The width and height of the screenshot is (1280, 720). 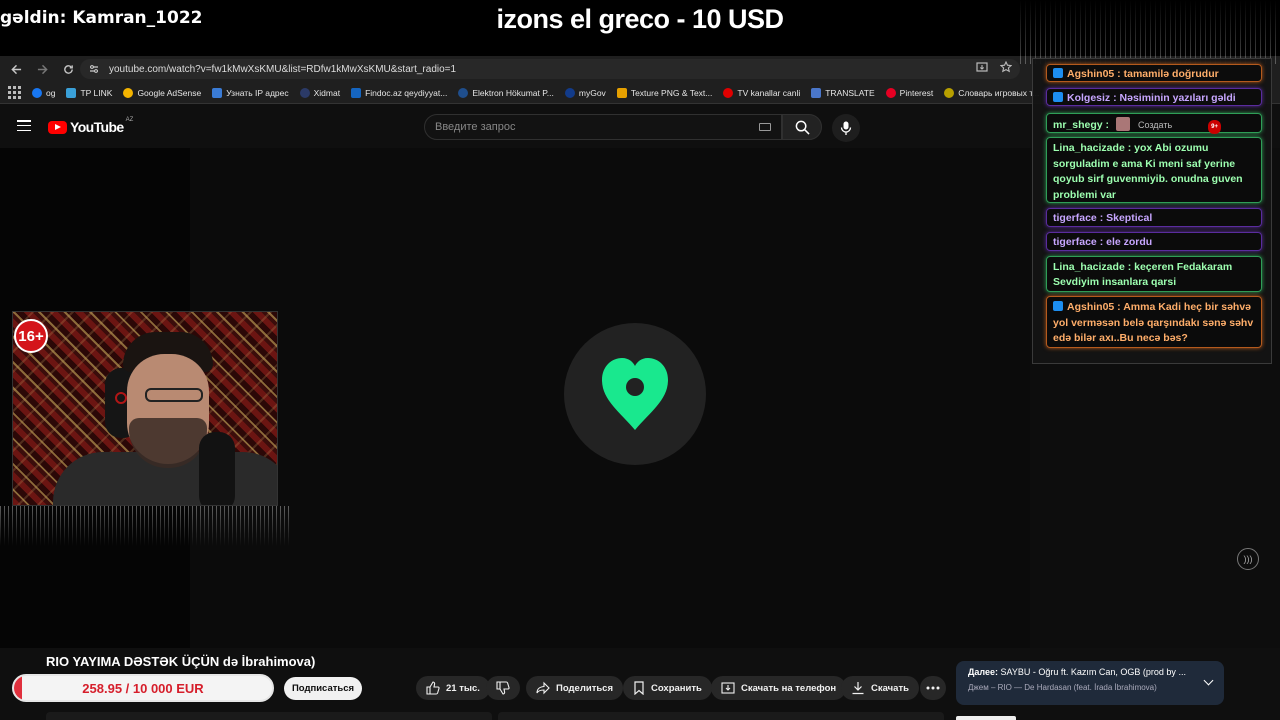 I want to click on create-button-label: Создать, so click(x=1155, y=125).